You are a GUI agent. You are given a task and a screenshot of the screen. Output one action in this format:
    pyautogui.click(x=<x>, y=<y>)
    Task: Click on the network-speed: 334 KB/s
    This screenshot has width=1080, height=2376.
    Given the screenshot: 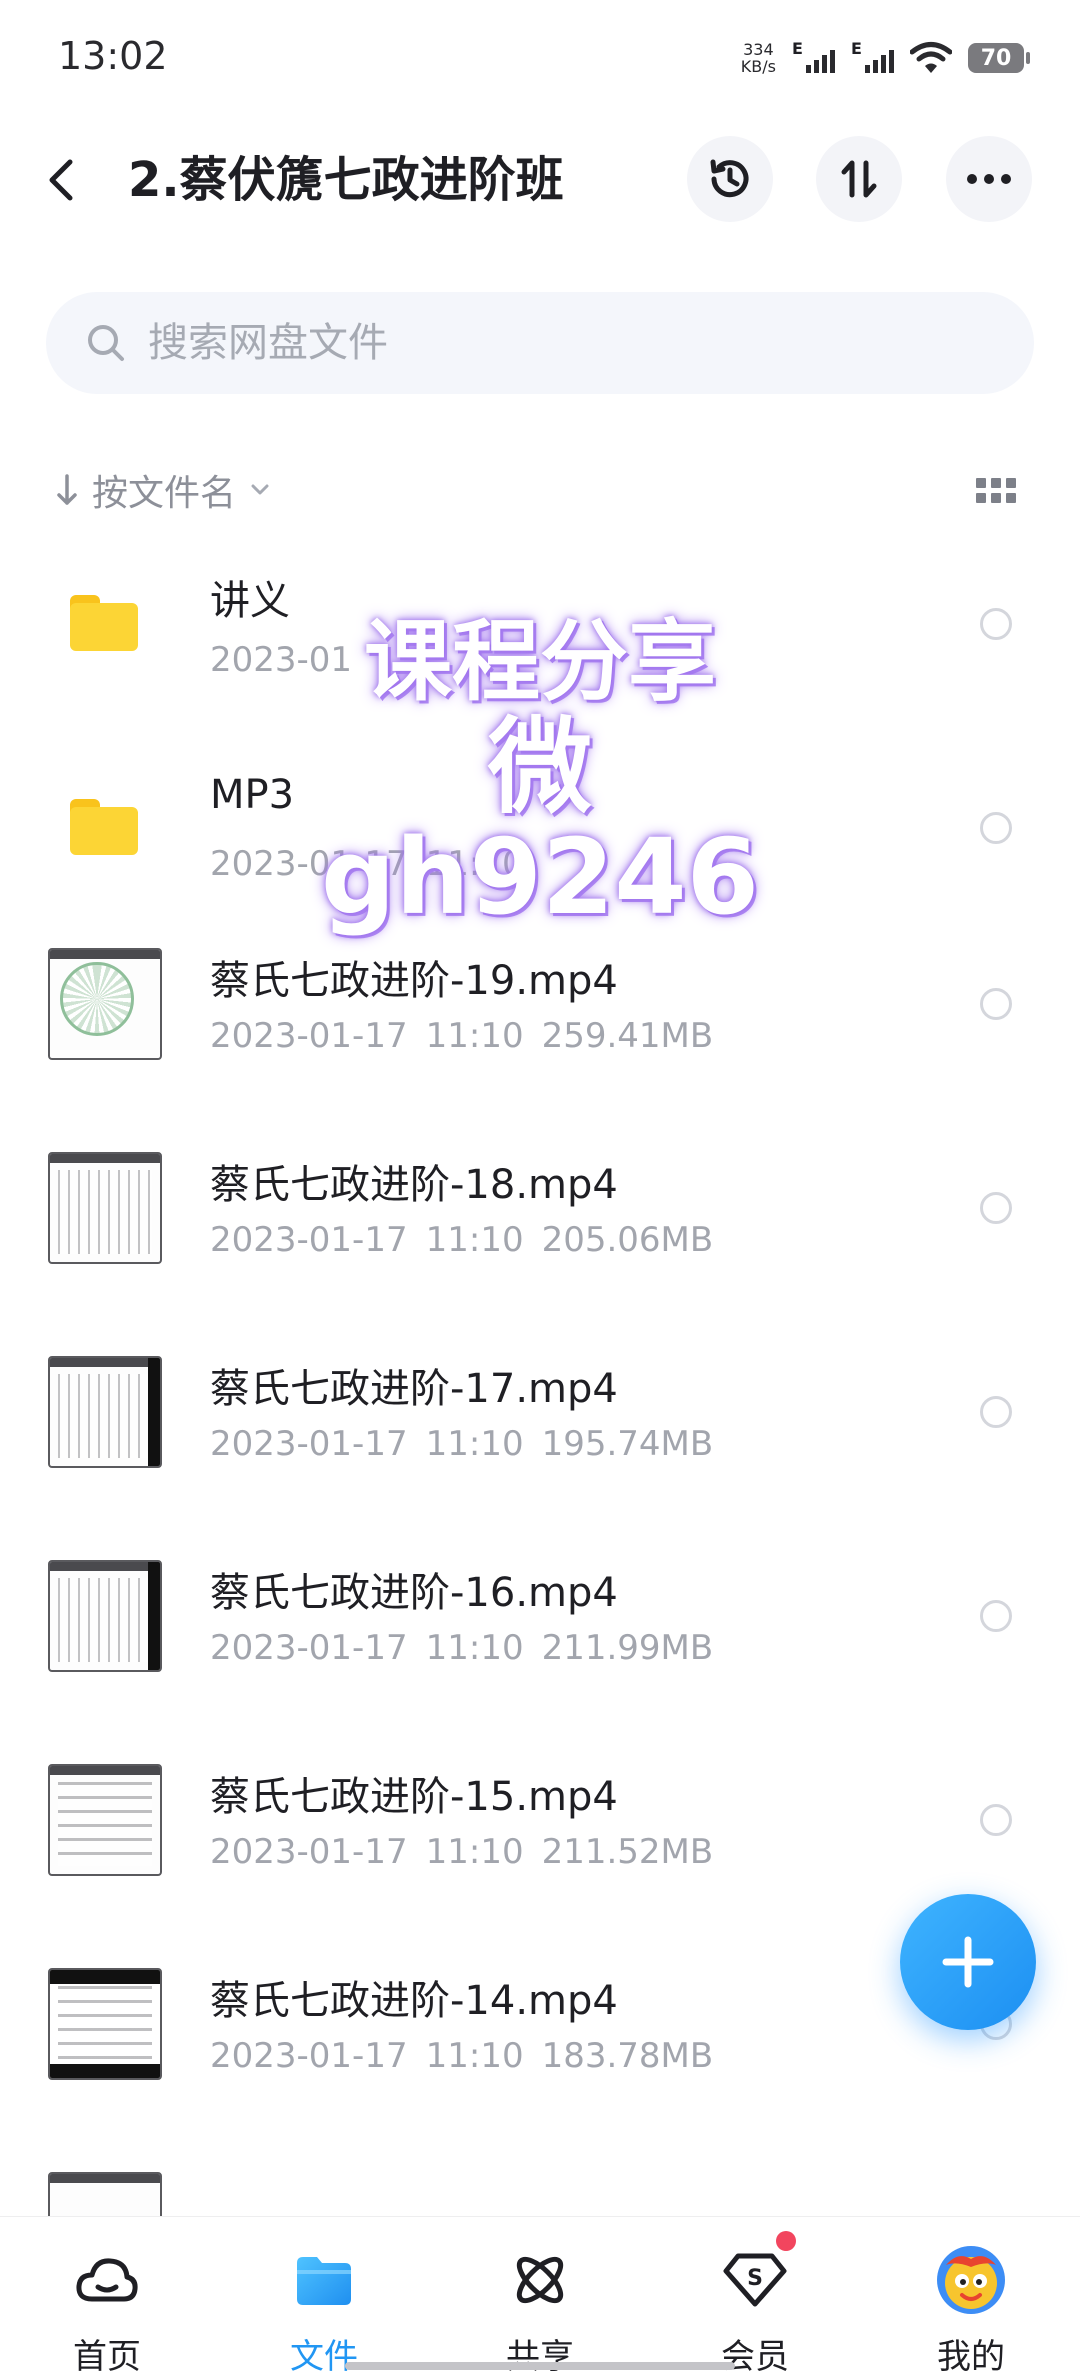 What is the action you would take?
    pyautogui.click(x=758, y=58)
    